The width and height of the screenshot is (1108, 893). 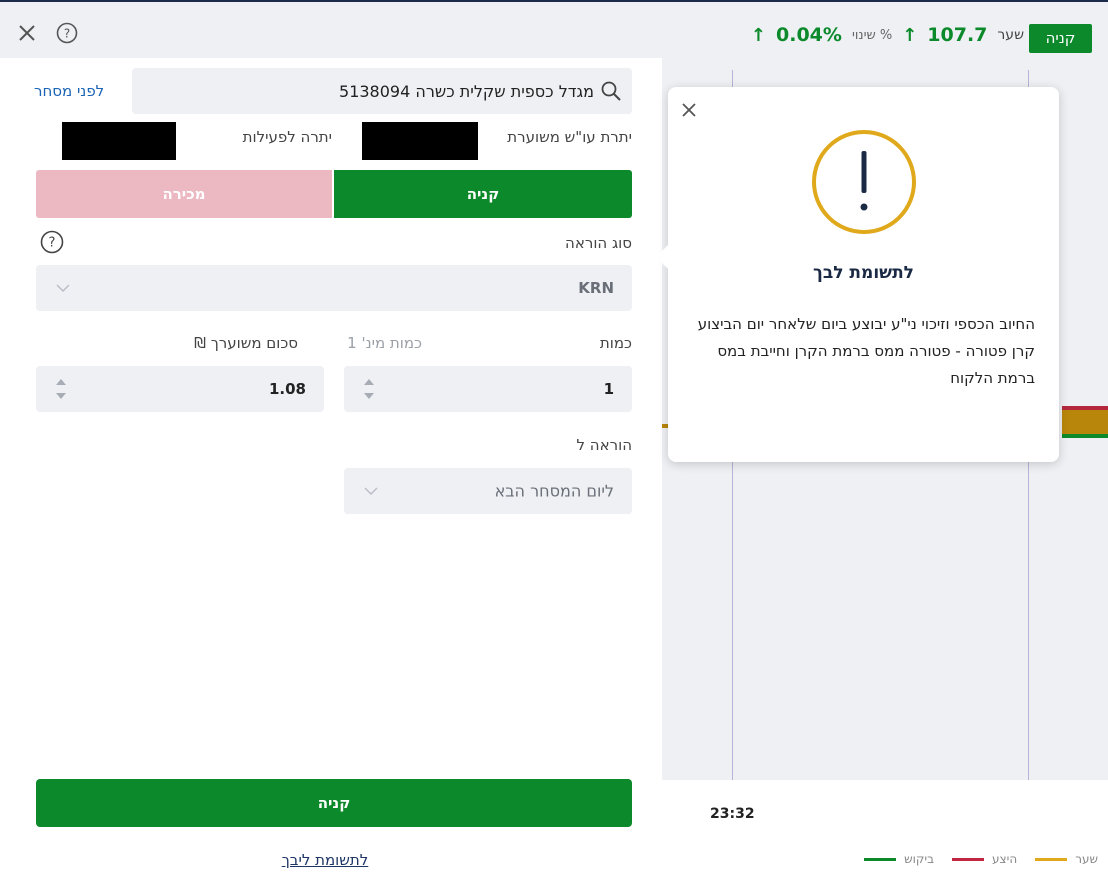 What do you see at coordinates (554, 29) in the screenshot?
I see `top-bar: ? שער 107.7 ↑ % שינוי 0.04% ↑ קניה` at bounding box center [554, 29].